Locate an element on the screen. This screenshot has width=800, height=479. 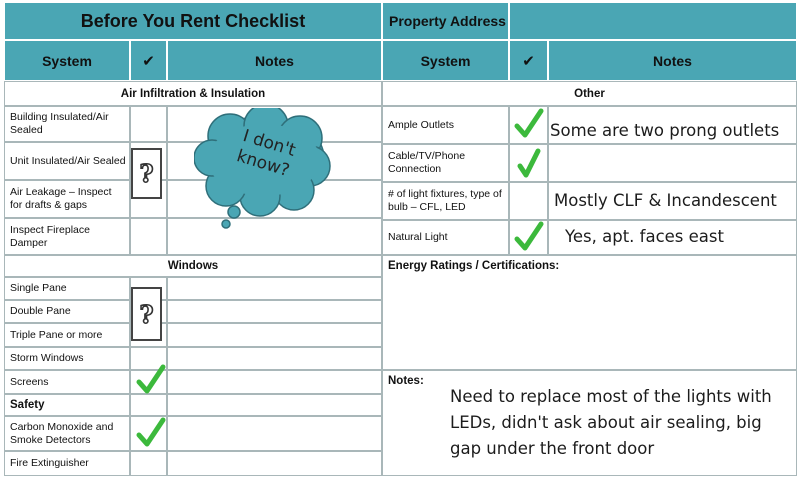
note-lighting-text: Mostly CLF & Incandescent is located at coordinates (665, 200).